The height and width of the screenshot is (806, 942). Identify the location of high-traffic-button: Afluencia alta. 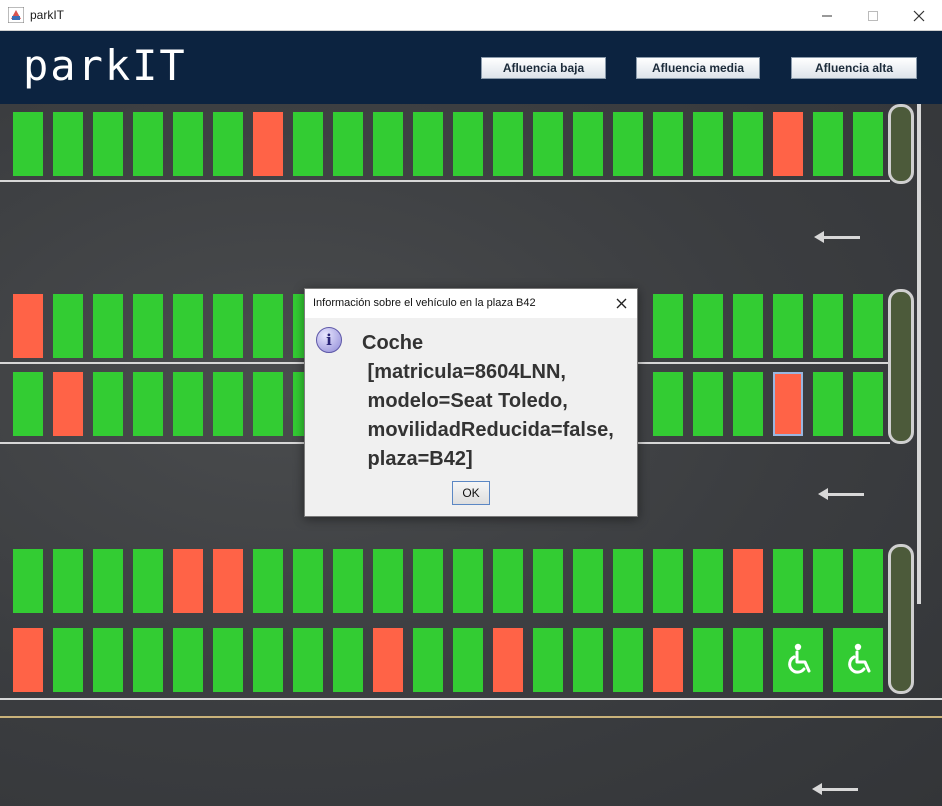
(854, 68).